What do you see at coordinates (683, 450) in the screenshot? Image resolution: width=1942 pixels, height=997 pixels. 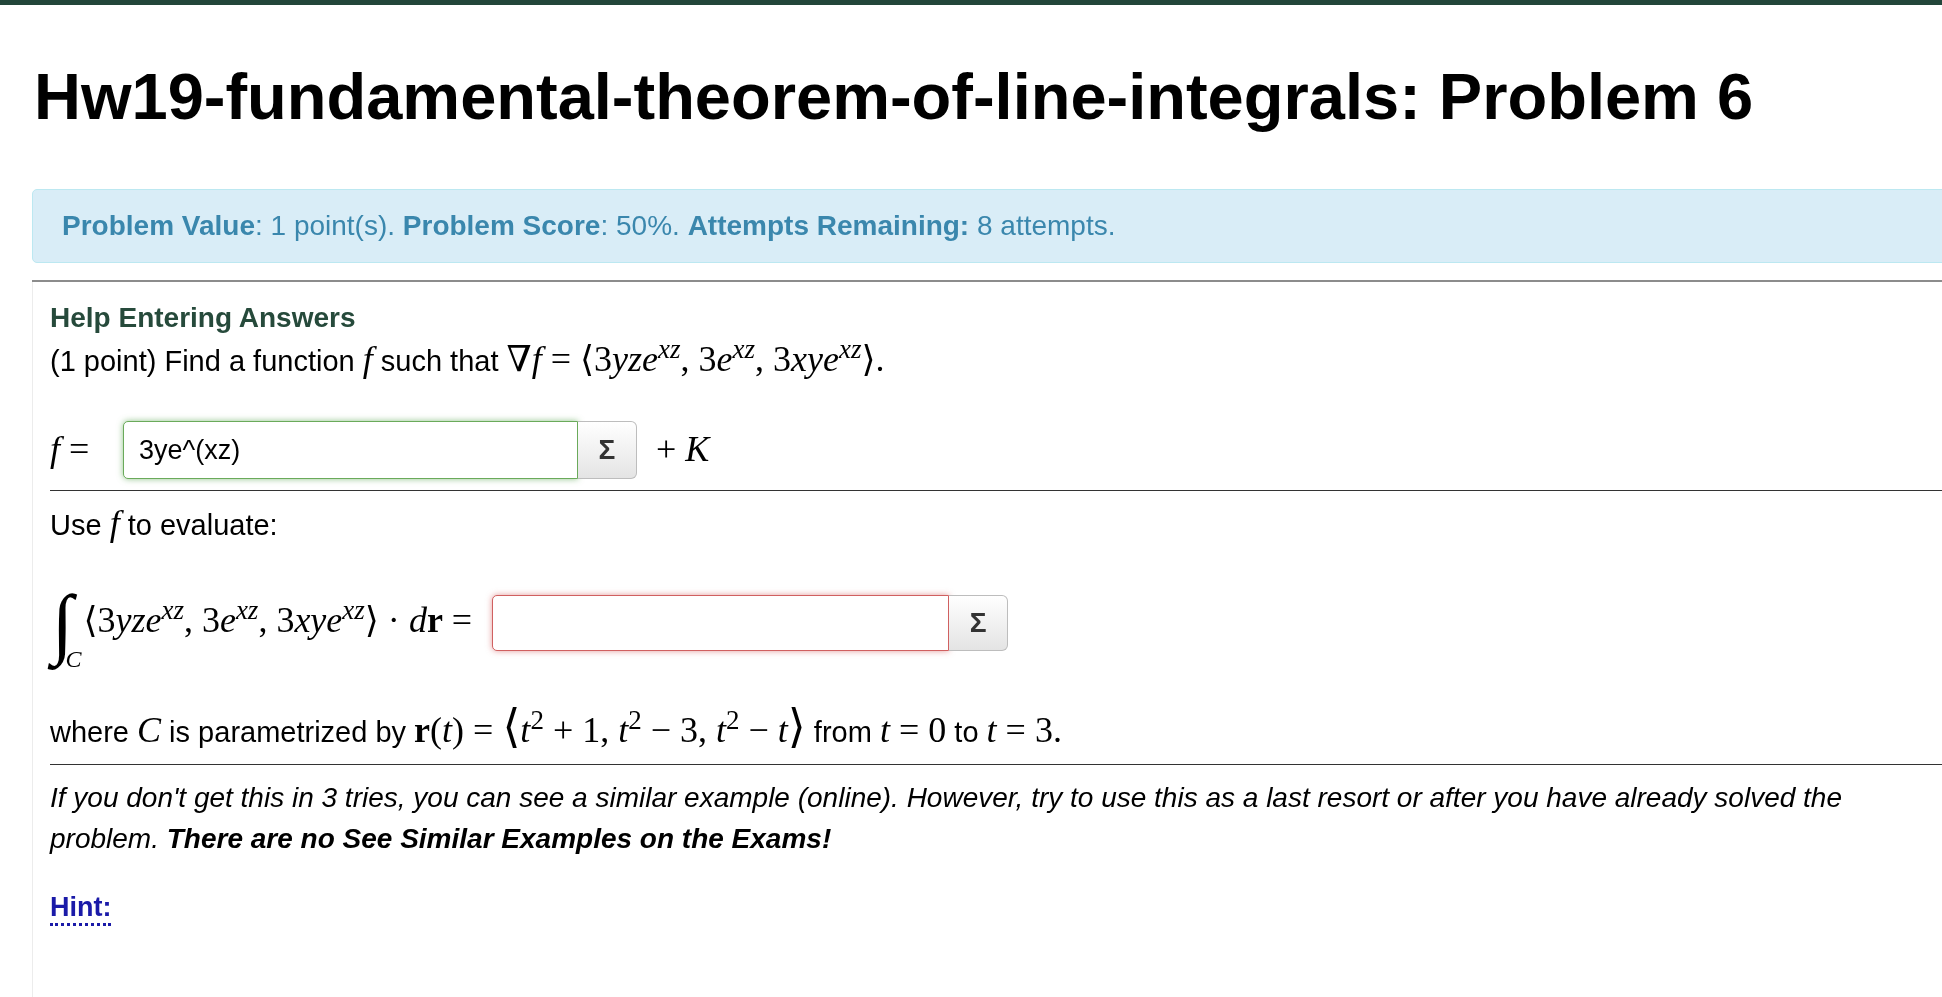 I see `math-expression: + K` at bounding box center [683, 450].